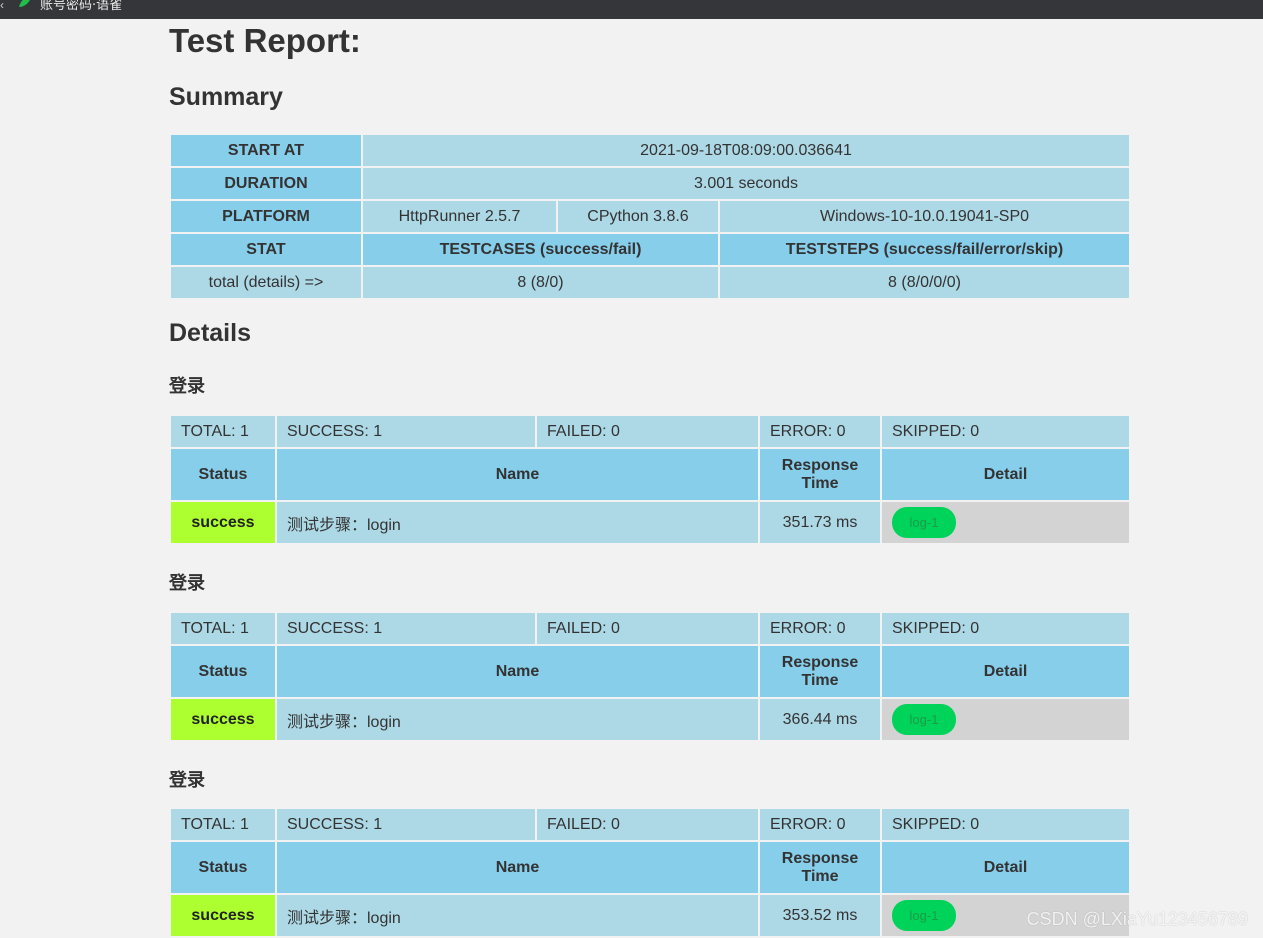  I want to click on report-title: Test Report:, so click(265, 40).